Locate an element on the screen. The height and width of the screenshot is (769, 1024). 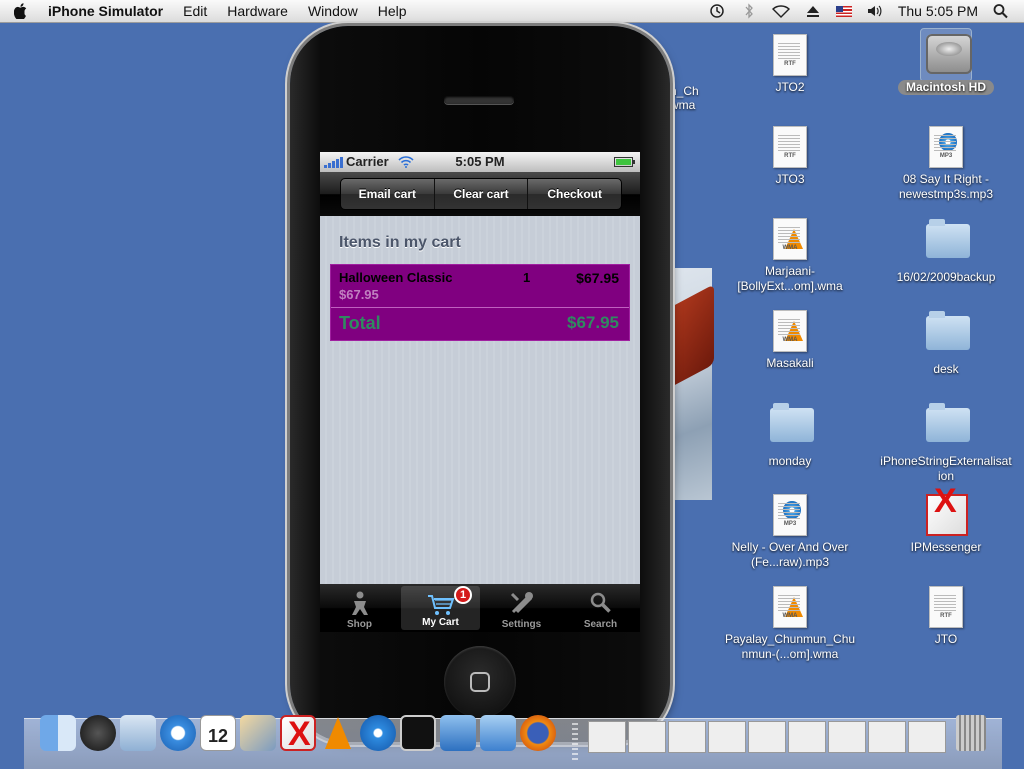
partial-label-line-1: n_Ch is located at coordinates (684, 91).